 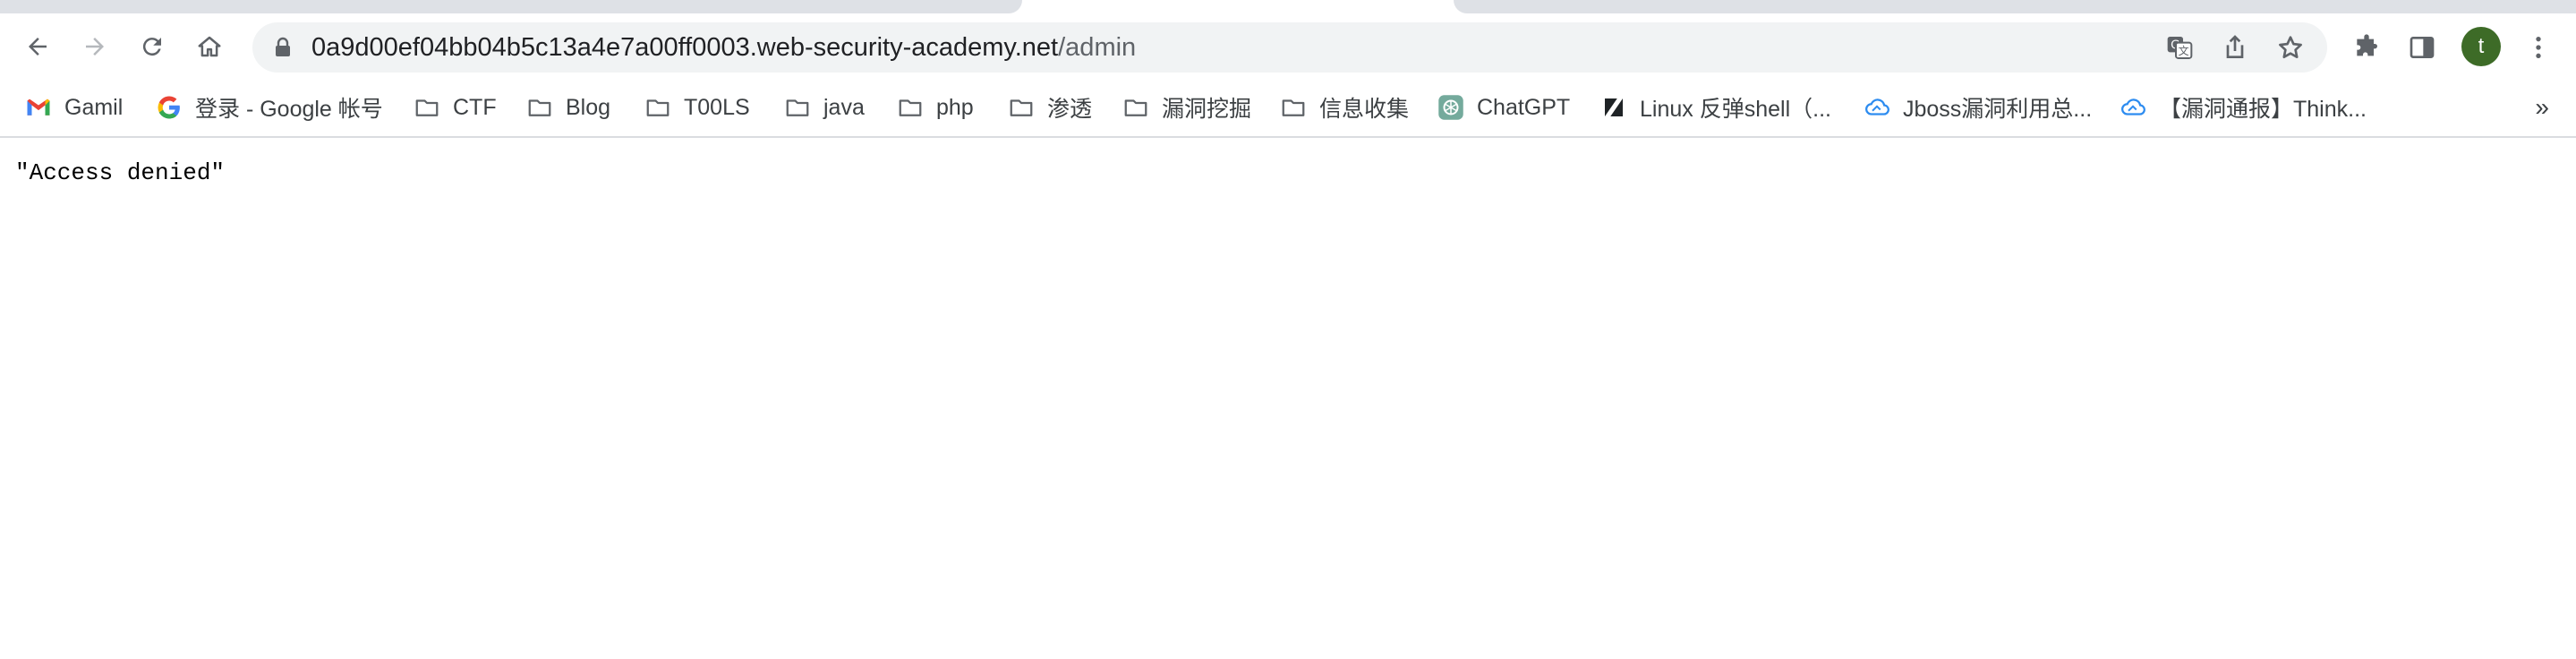 I want to click on translate-icon: G 文, so click(x=2180, y=48).